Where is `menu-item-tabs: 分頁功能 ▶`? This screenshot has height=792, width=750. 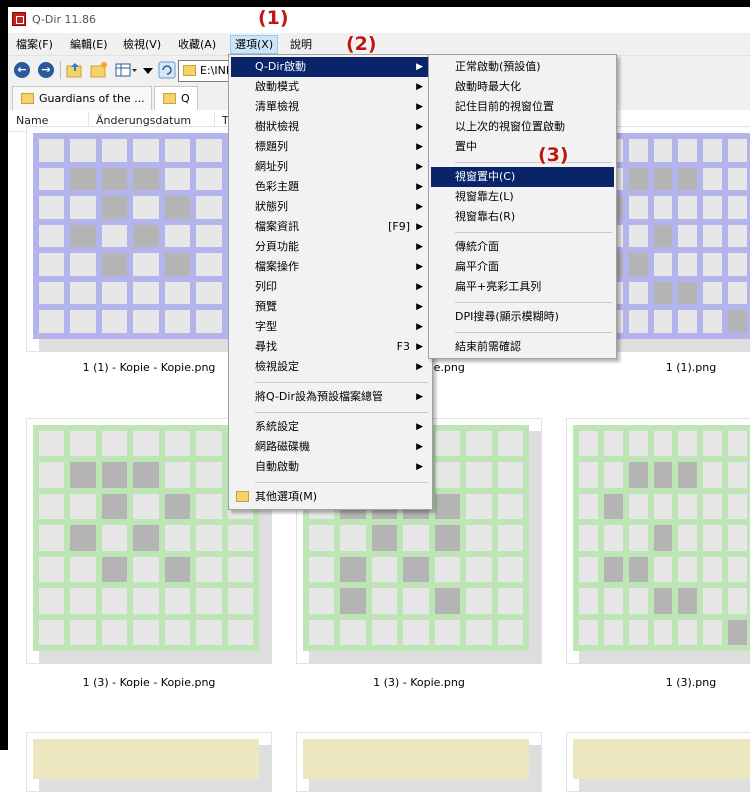
menu-item-tabs: 分頁功能 ▶ is located at coordinates (330, 247).